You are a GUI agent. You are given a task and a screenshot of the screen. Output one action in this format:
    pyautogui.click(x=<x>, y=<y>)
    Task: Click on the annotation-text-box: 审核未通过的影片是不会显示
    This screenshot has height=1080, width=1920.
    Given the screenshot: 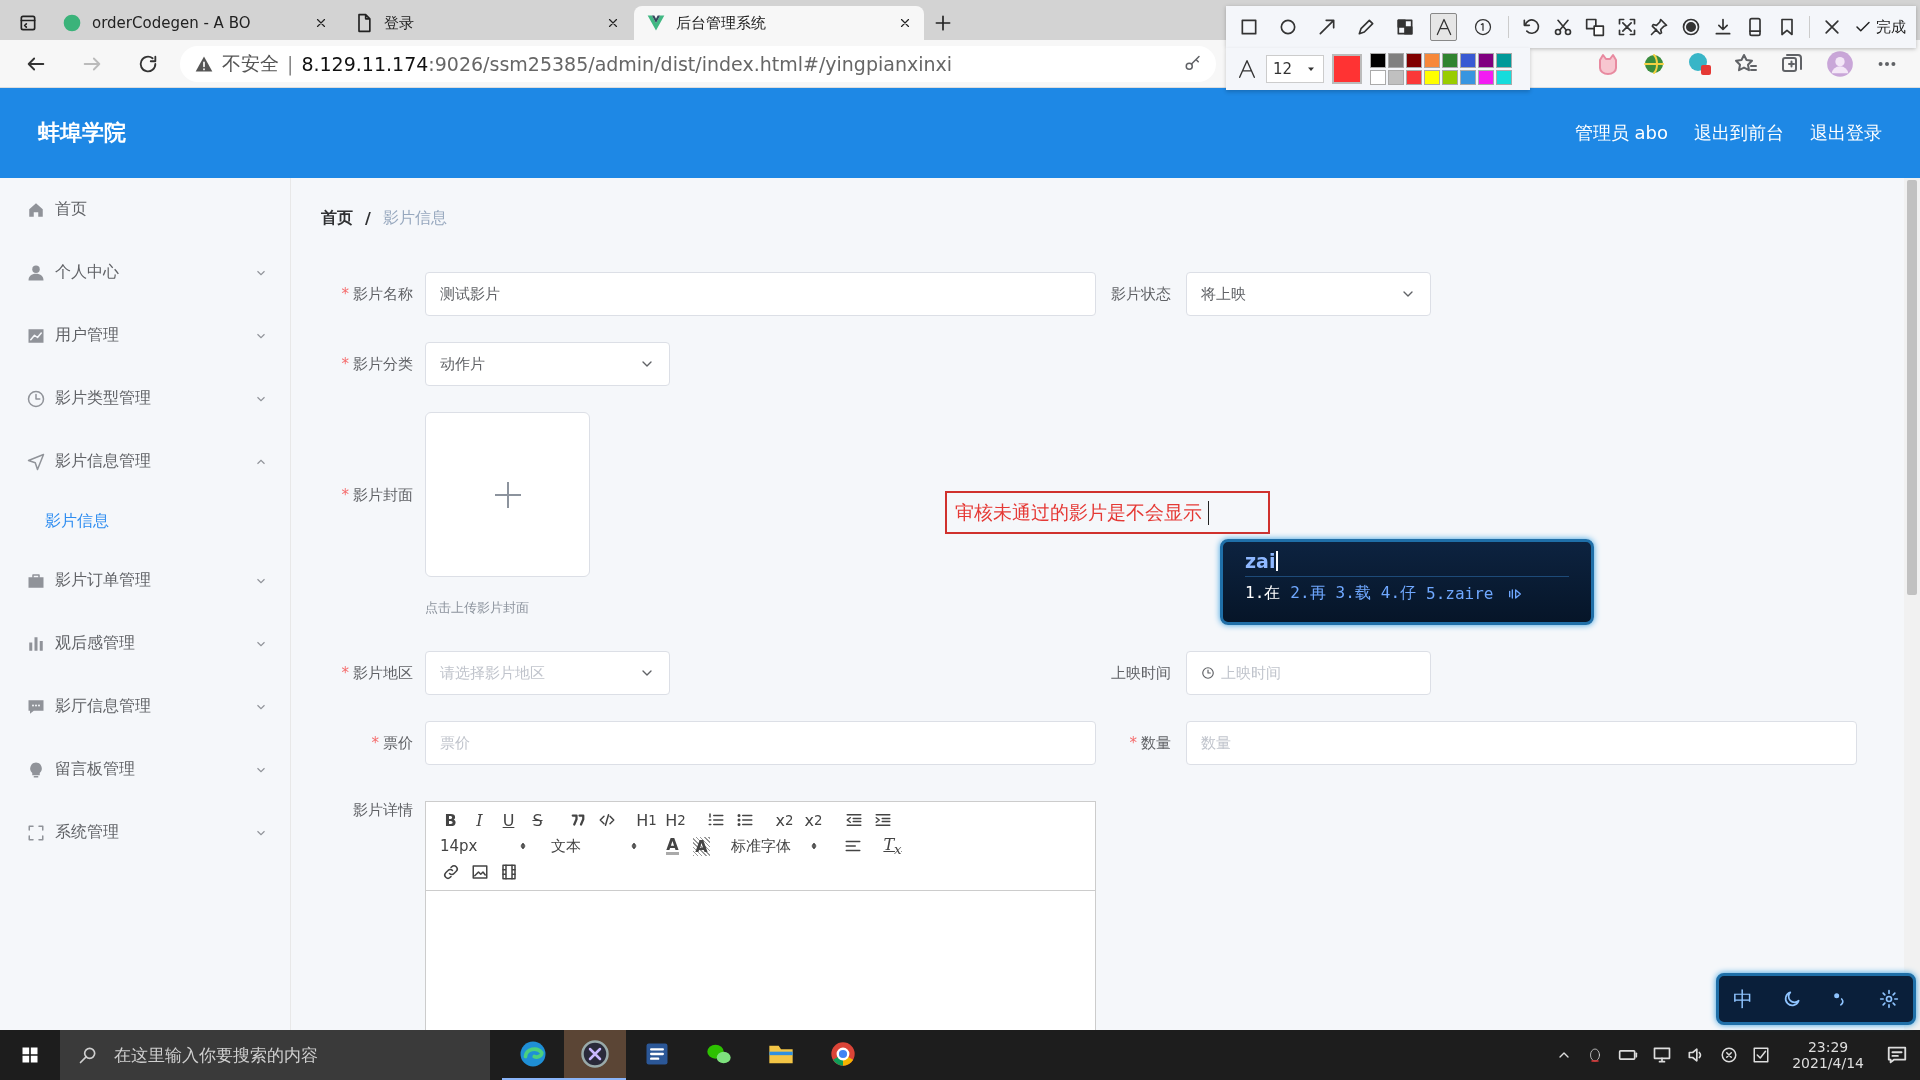 What is the action you would take?
    pyautogui.click(x=1107, y=512)
    